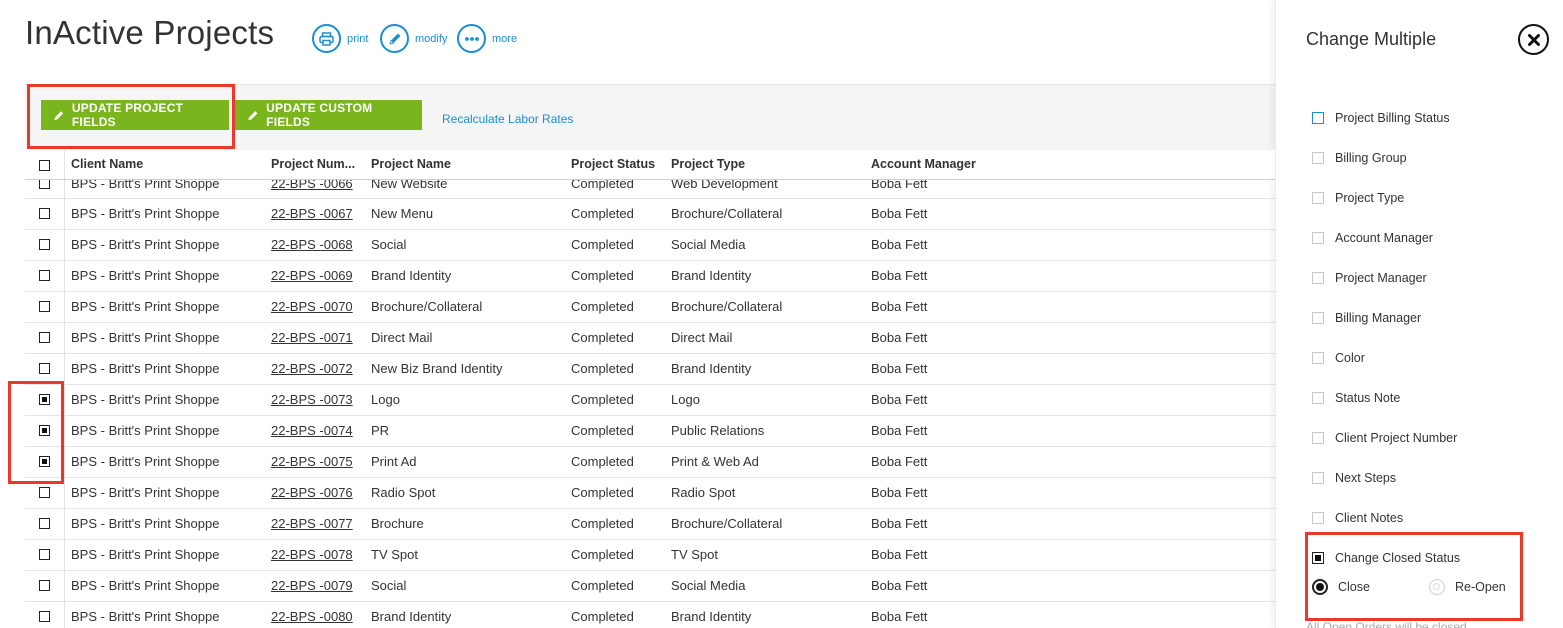 This screenshot has height=628, width=1563. Describe the element at coordinates (1356, 398) in the screenshot. I see `option-status-note: Status Note` at that location.